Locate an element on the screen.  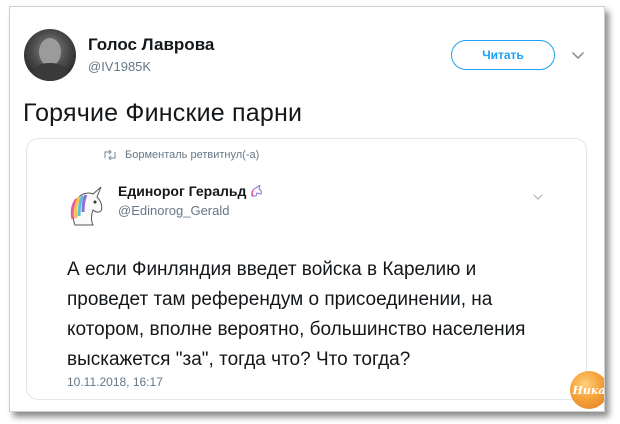
watermark-text: Ника is located at coordinates (588, 390).